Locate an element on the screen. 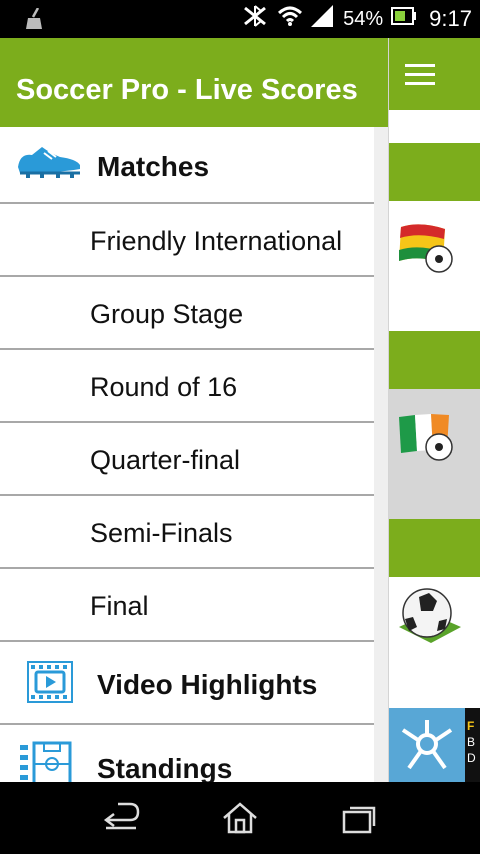  home-icon is located at coordinates (240, 820).